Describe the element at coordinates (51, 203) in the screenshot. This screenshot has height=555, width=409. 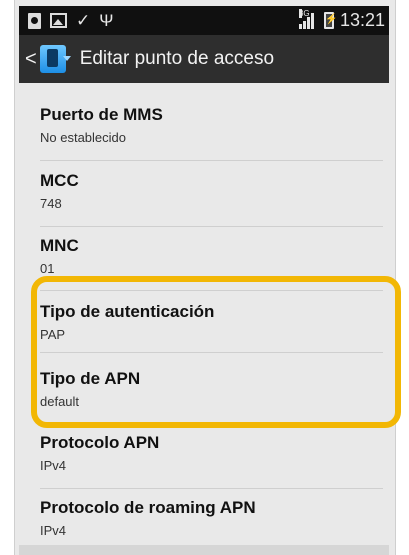
I see `setting-value: 748` at that location.